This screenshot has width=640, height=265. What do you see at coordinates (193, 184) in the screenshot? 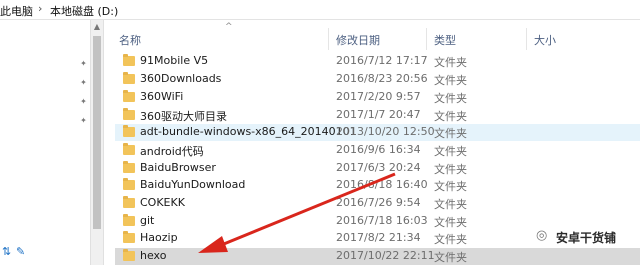
I see `file-name: BaiduYunDownload` at bounding box center [193, 184].